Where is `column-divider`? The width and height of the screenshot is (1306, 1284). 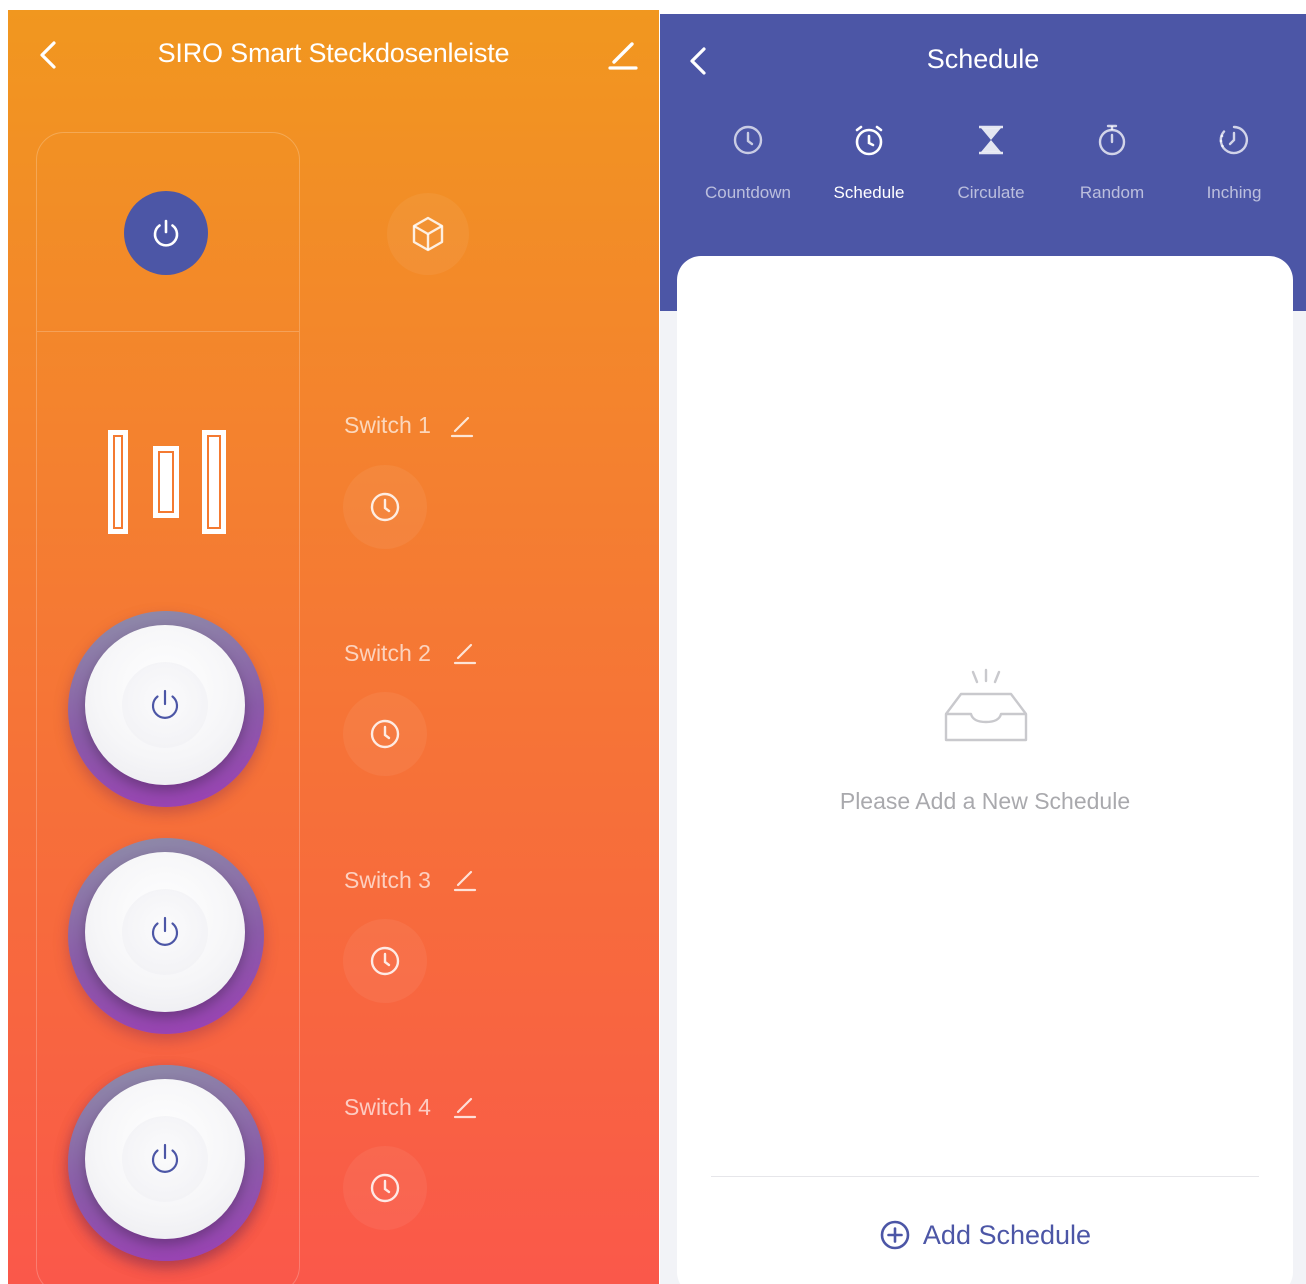
column-divider is located at coordinates (168, 331).